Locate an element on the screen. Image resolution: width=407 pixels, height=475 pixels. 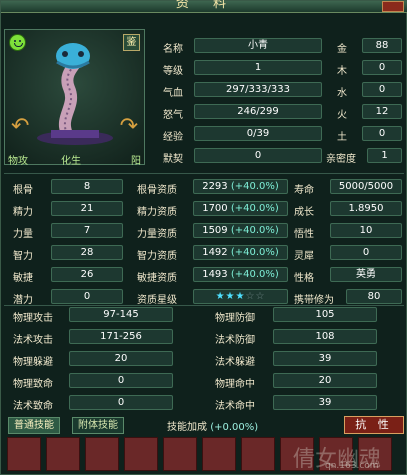
apt-value-strength: 1509 (+40.0%) is located at coordinates (240, 230).